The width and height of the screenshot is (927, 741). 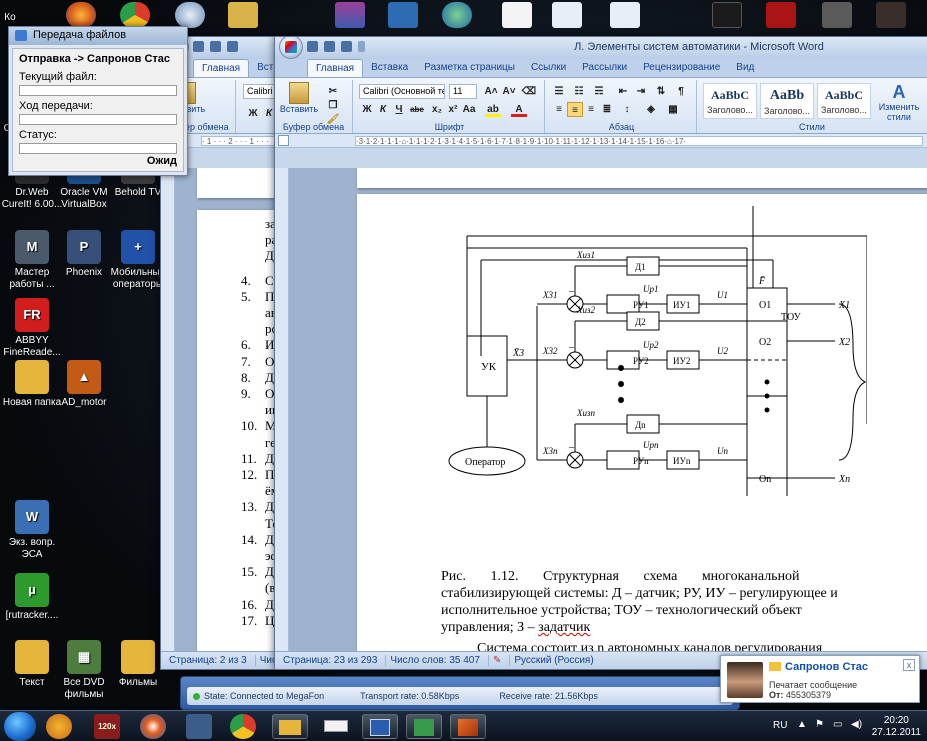 What do you see at coordinates (491, 91) in the screenshot?
I see `grow-font-button: A˄` at bounding box center [491, 91].